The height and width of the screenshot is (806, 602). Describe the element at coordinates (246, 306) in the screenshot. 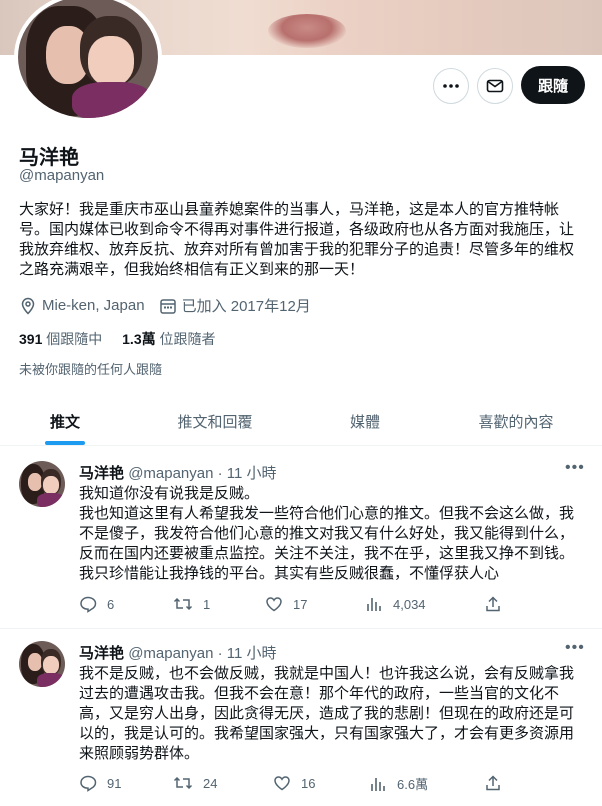

I see `profile-joined: 已加入 2017年12月` at that location.